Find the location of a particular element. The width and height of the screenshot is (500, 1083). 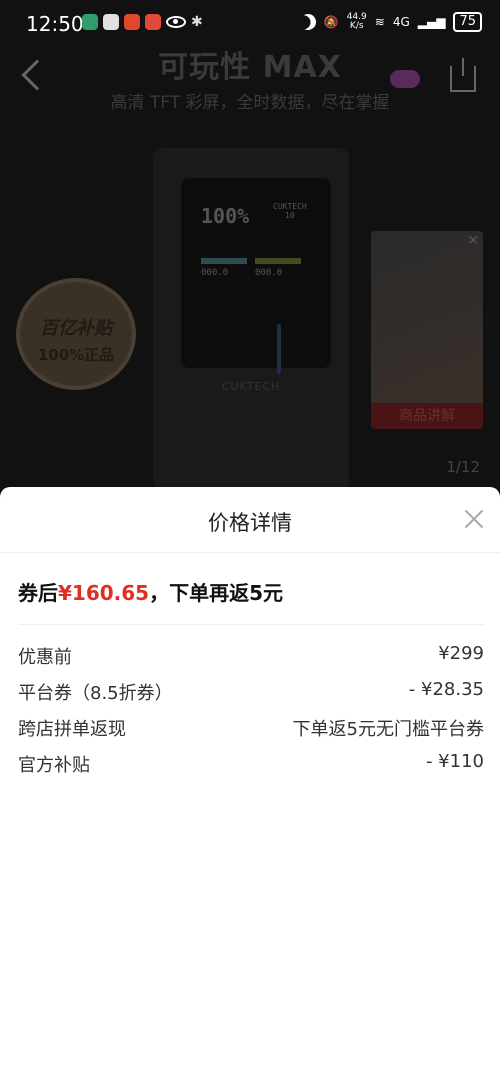

video-card: ✕ 商品讲解 is located at coordinates (427, 330).